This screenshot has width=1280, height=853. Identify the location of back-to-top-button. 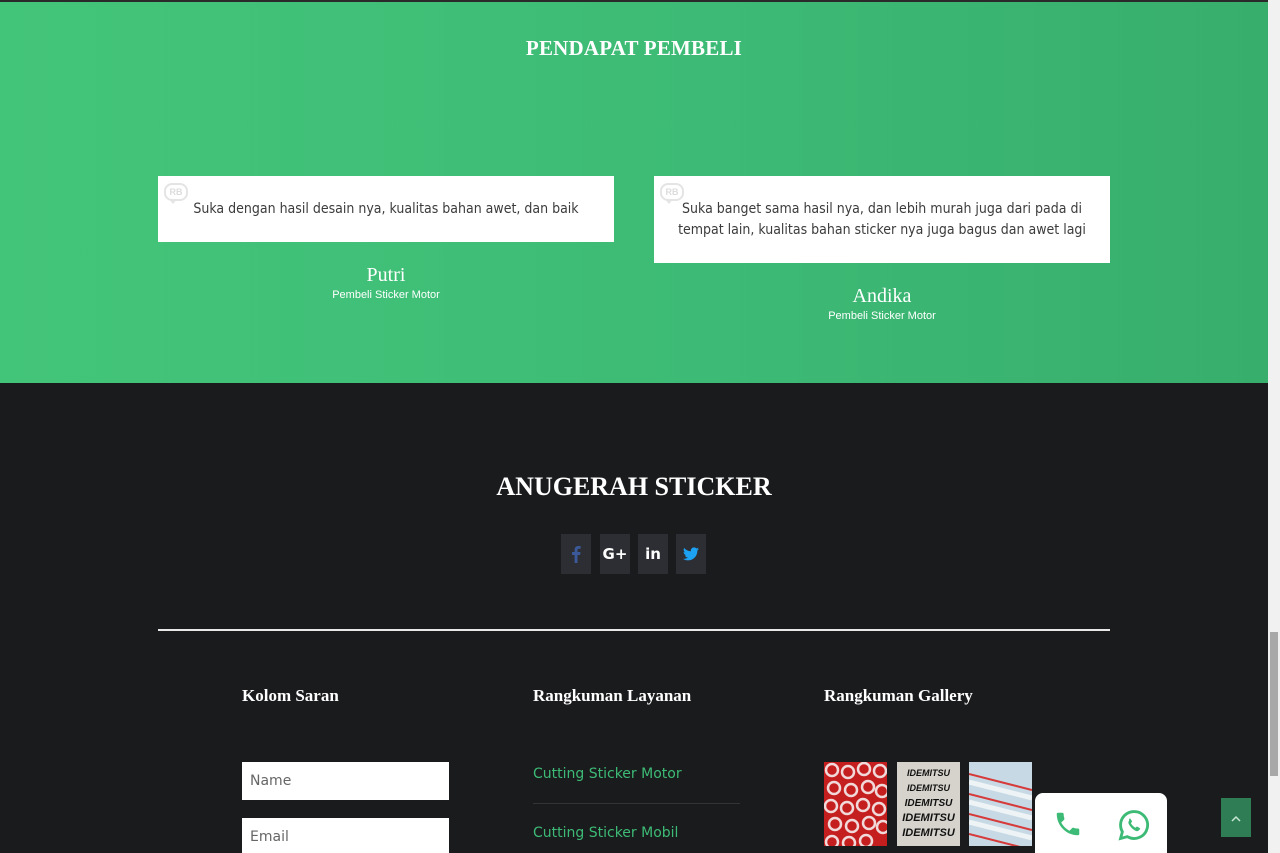
(1236, 817).